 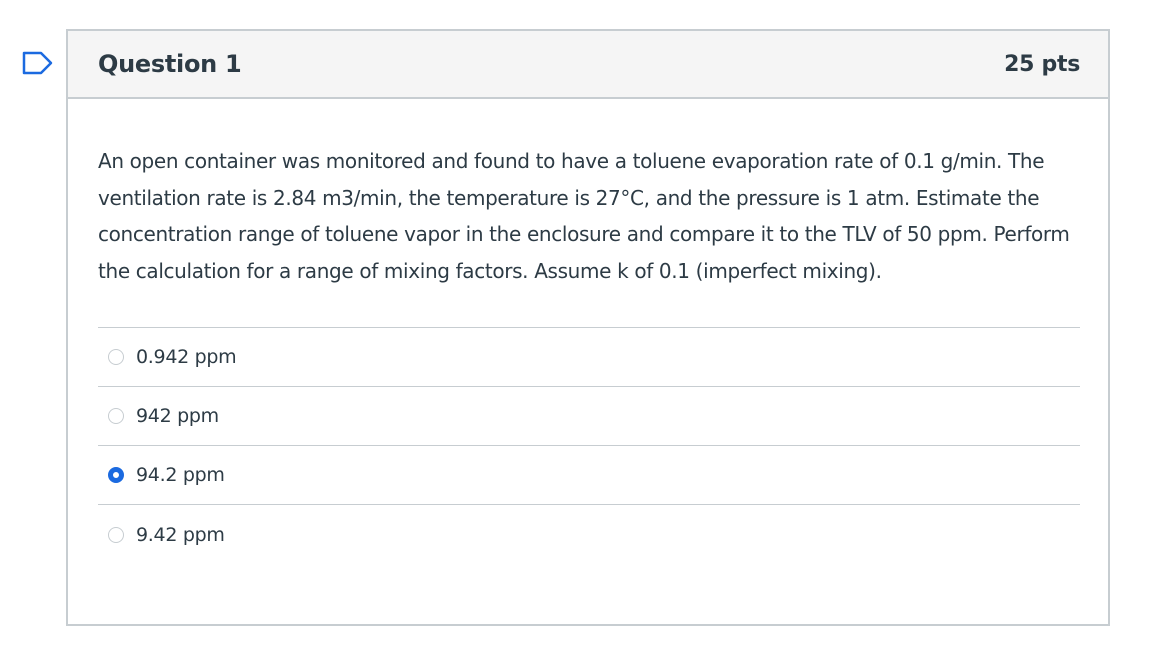 I want to click on answer-label: 0.942 ppm, so click(x=186, y=357).